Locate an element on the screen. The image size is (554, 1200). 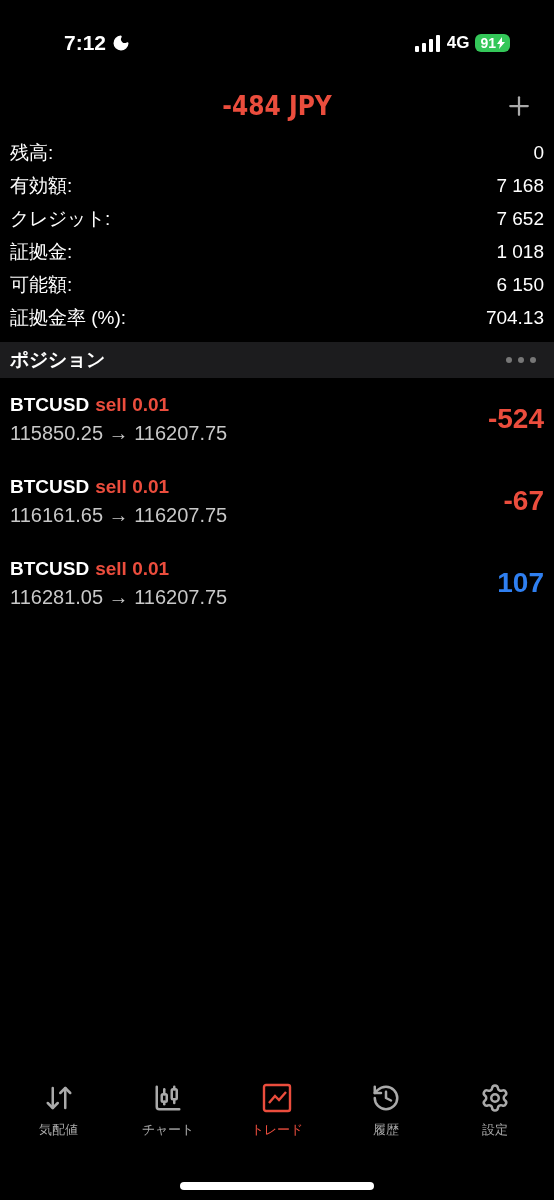
settings-icon is located at coordinates (495, 1098).